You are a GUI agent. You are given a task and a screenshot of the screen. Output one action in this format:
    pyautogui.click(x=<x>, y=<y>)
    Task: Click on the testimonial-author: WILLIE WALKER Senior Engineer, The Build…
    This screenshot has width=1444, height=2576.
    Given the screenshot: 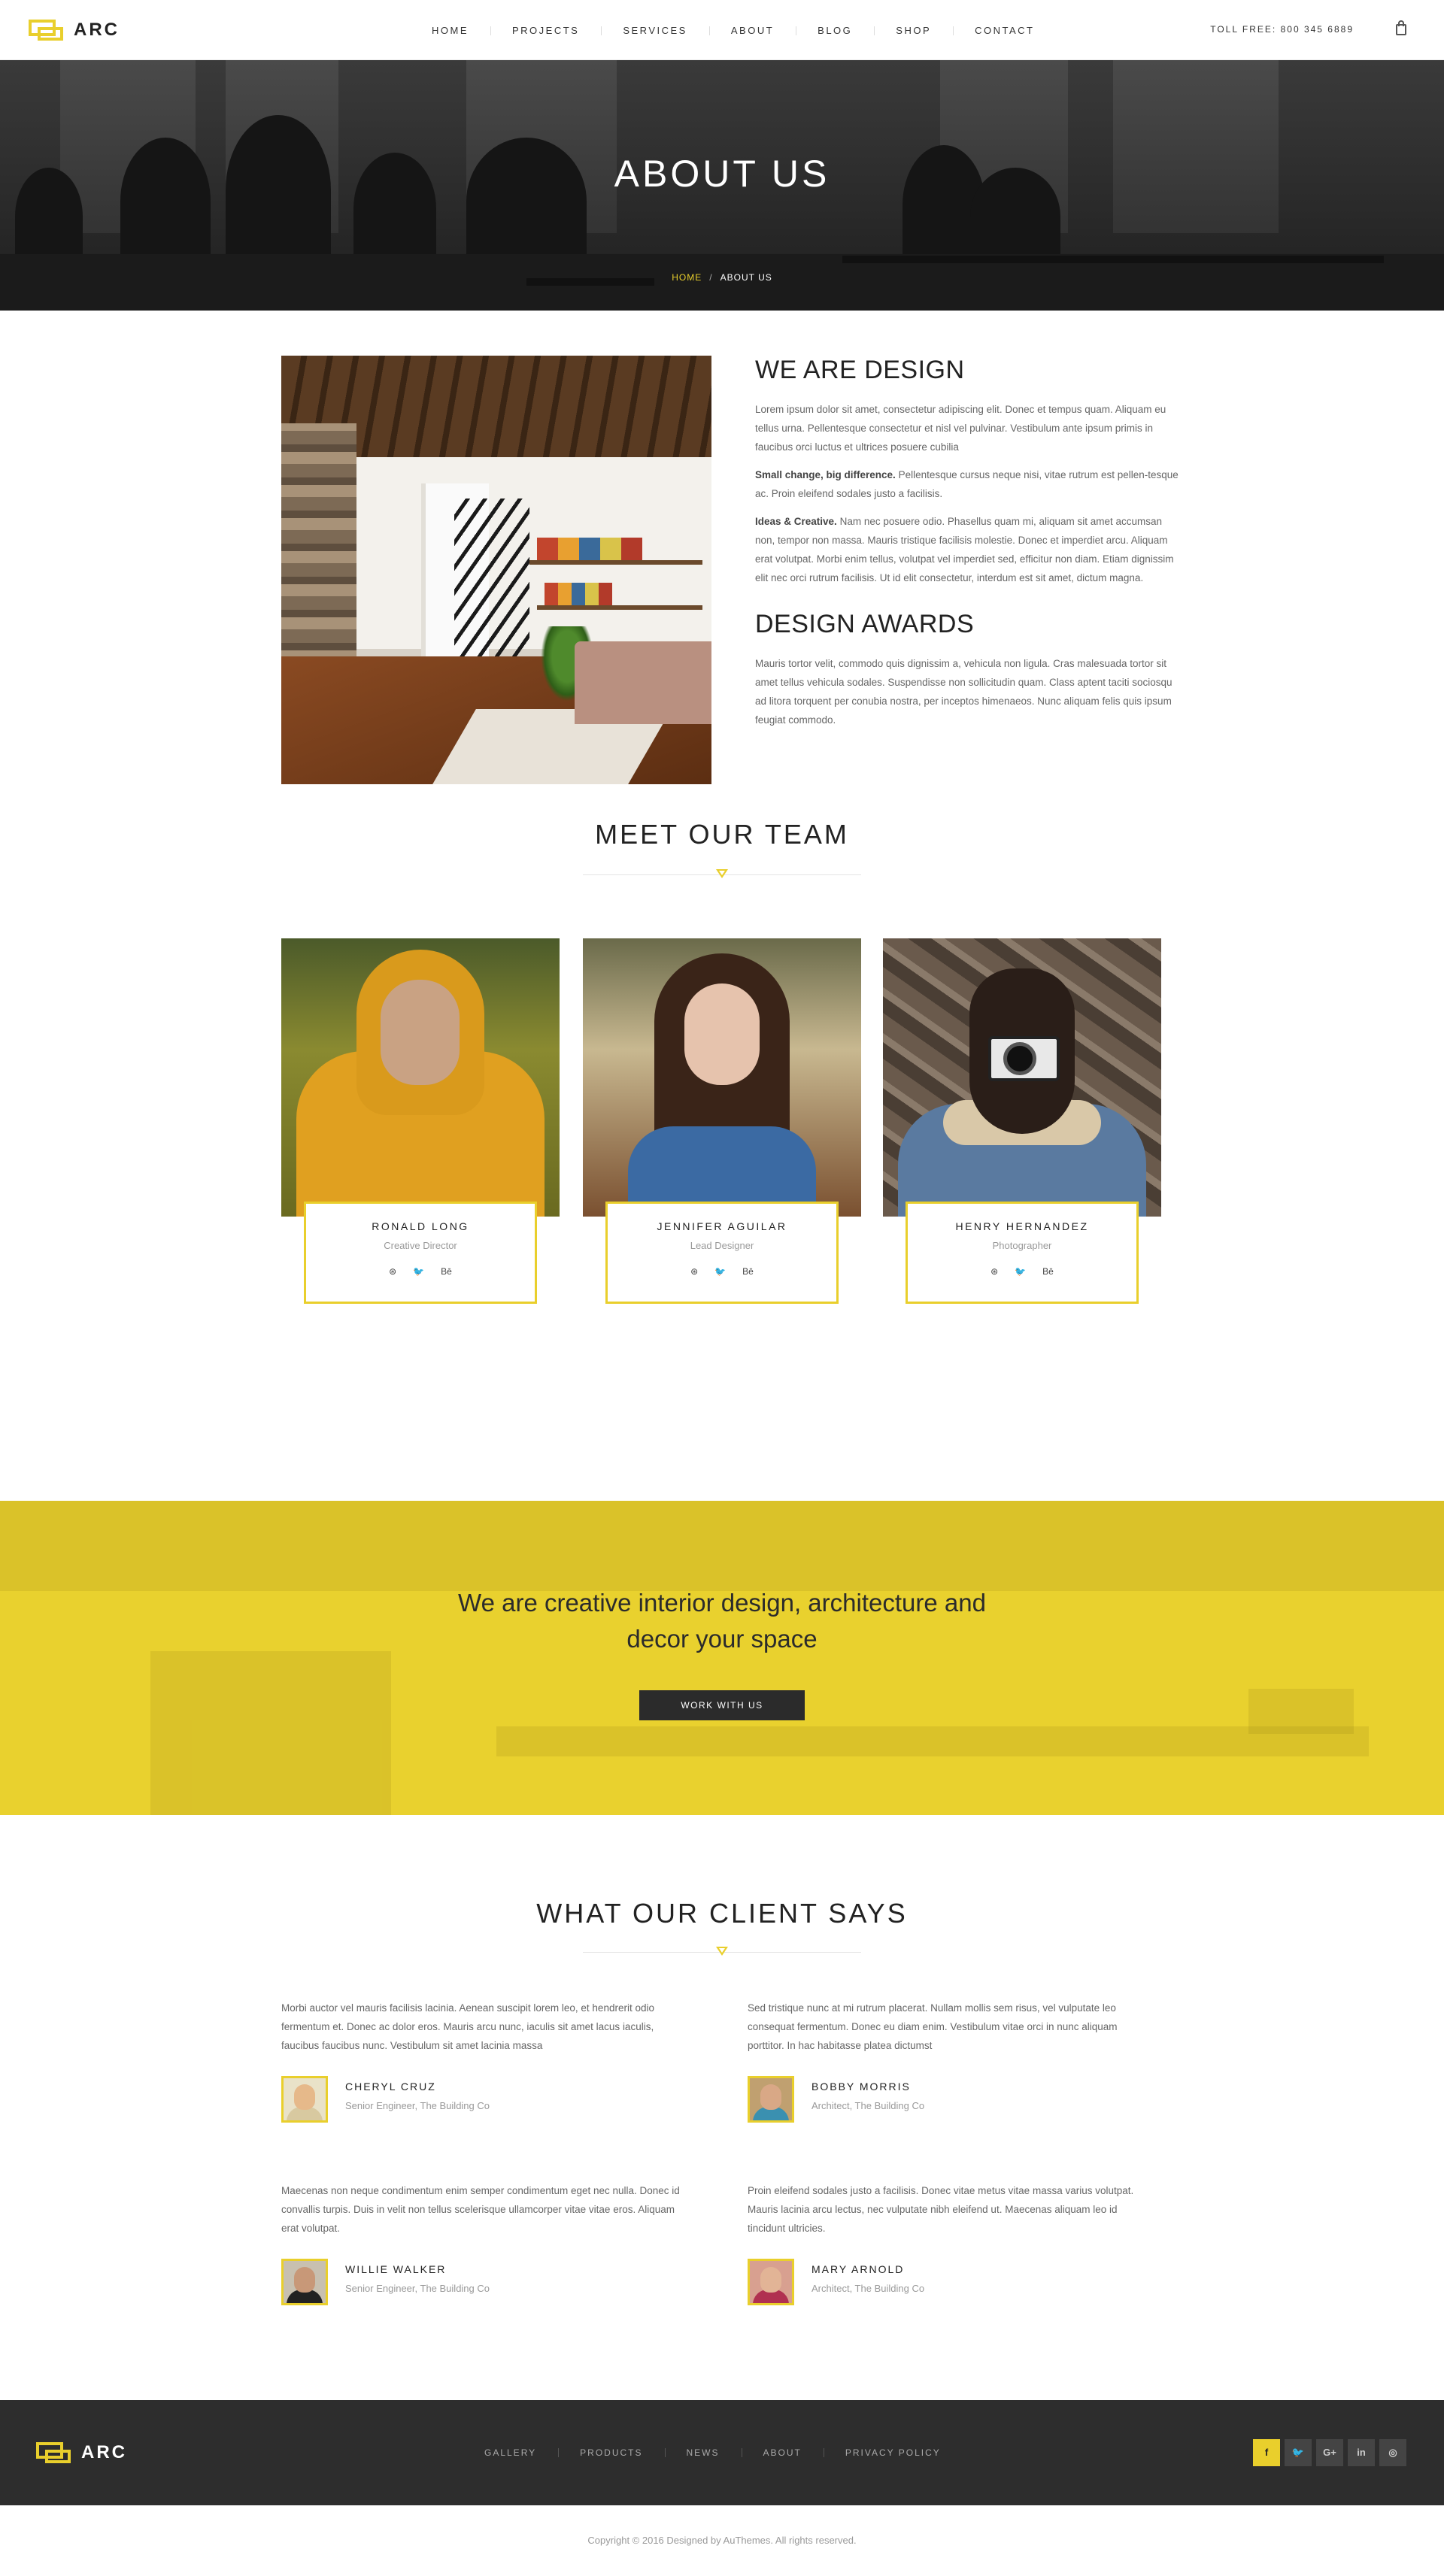 What is the action you would take?
    pyautogui.click(x=484, y=2283)
    